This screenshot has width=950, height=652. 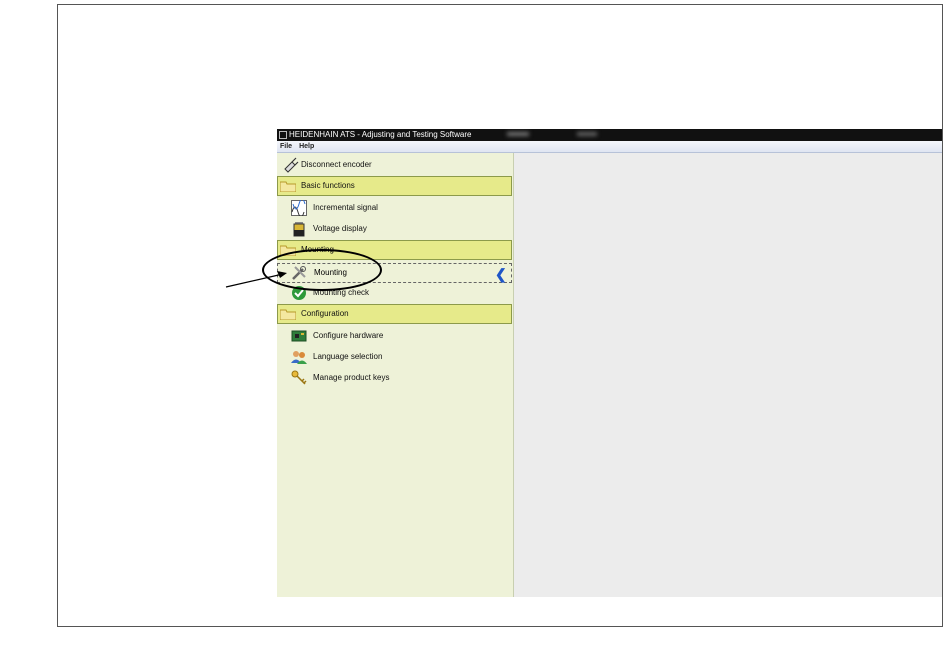 What do you see at coordinates (299, 357) in the screenshot?
I see `people-icon` at bounding box center [299, 357].